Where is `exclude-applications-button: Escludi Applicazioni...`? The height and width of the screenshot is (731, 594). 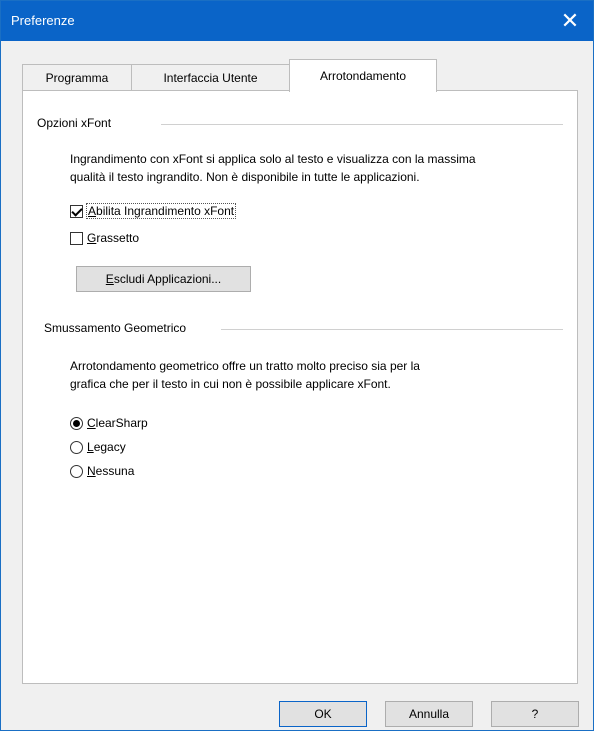
exclude-applications-button: Escludi Applicazioni... is located at coordinates (163, 279).